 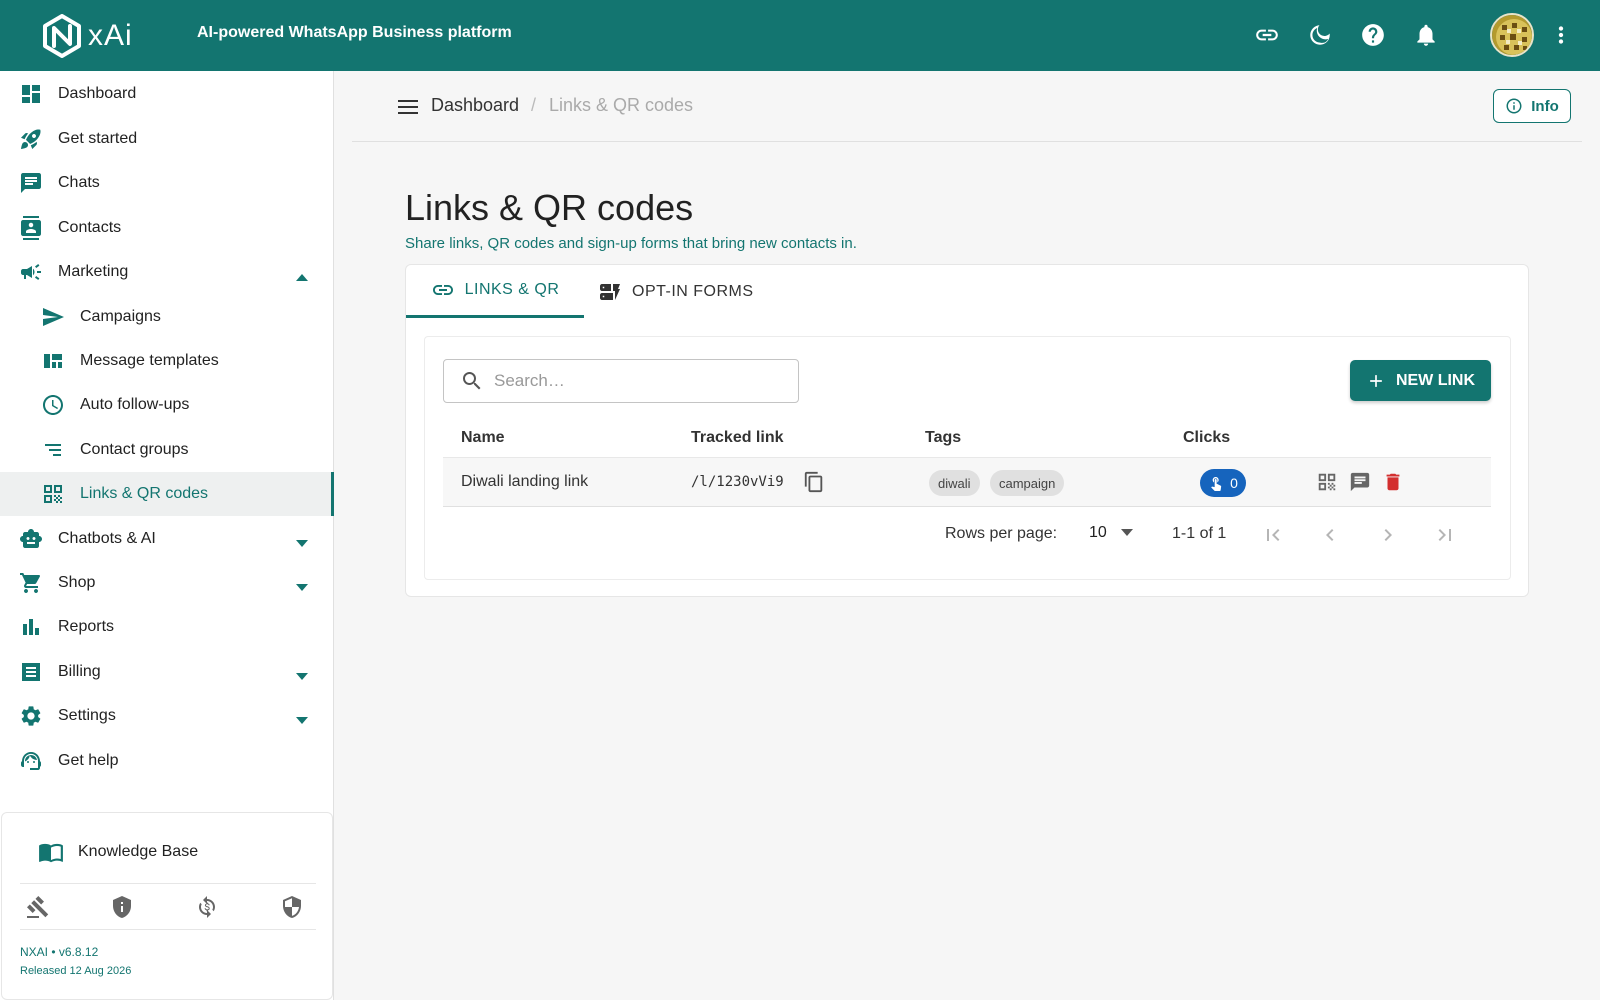 What do you see at coordinates (549, 207) in the screenshot?
I see `page-title: Links & QR codes` at bounding box center [549, 207].